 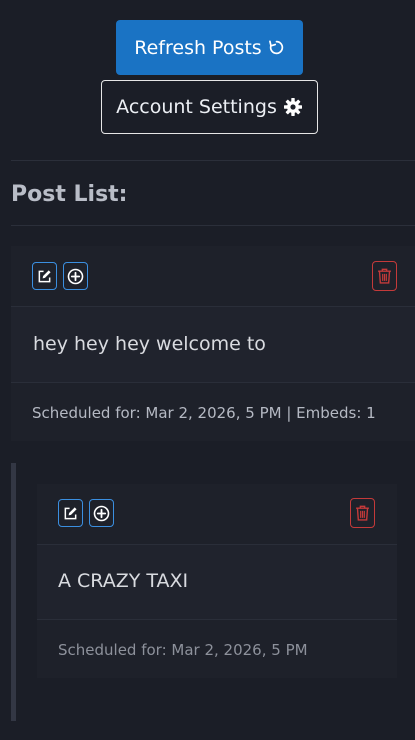 What do you see at coordinates (198, 47) in the screenshot?
I see `refresh-posts-label: Refresh Posts` at bounding box center [198, 47].